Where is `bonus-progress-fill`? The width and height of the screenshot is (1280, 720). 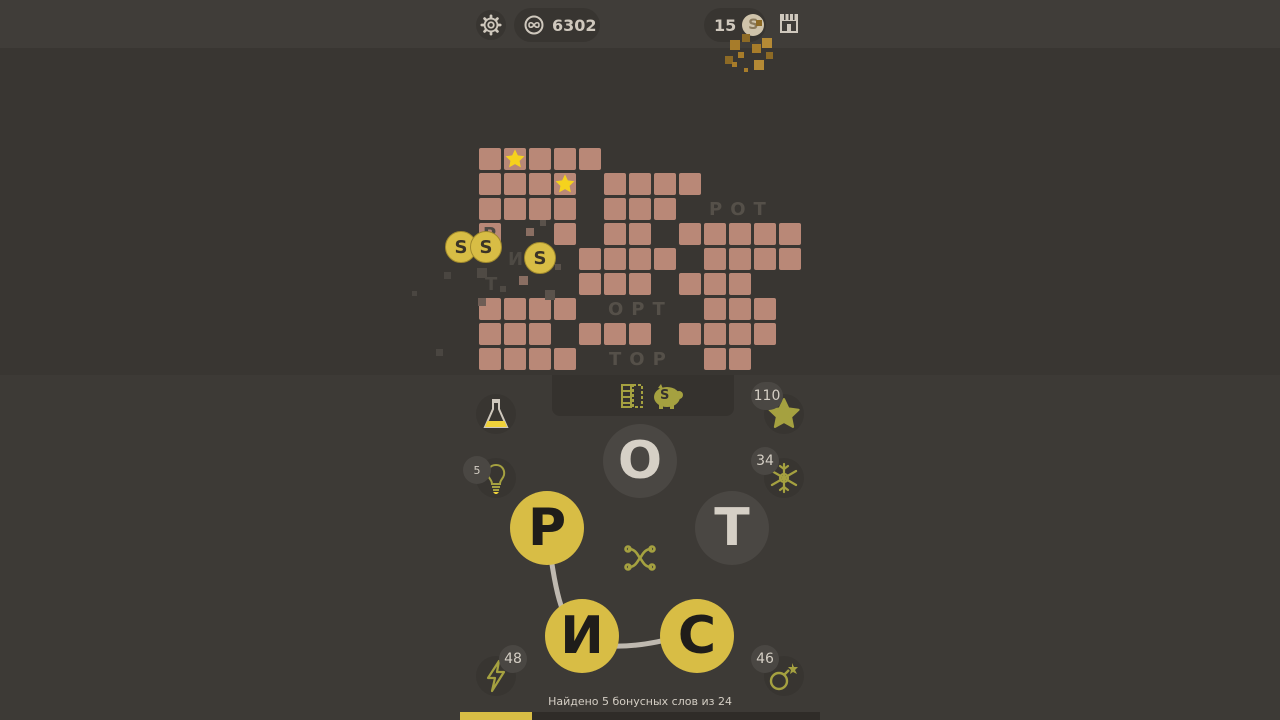 bonus-progress-fill is located at coordinates (496, 716).